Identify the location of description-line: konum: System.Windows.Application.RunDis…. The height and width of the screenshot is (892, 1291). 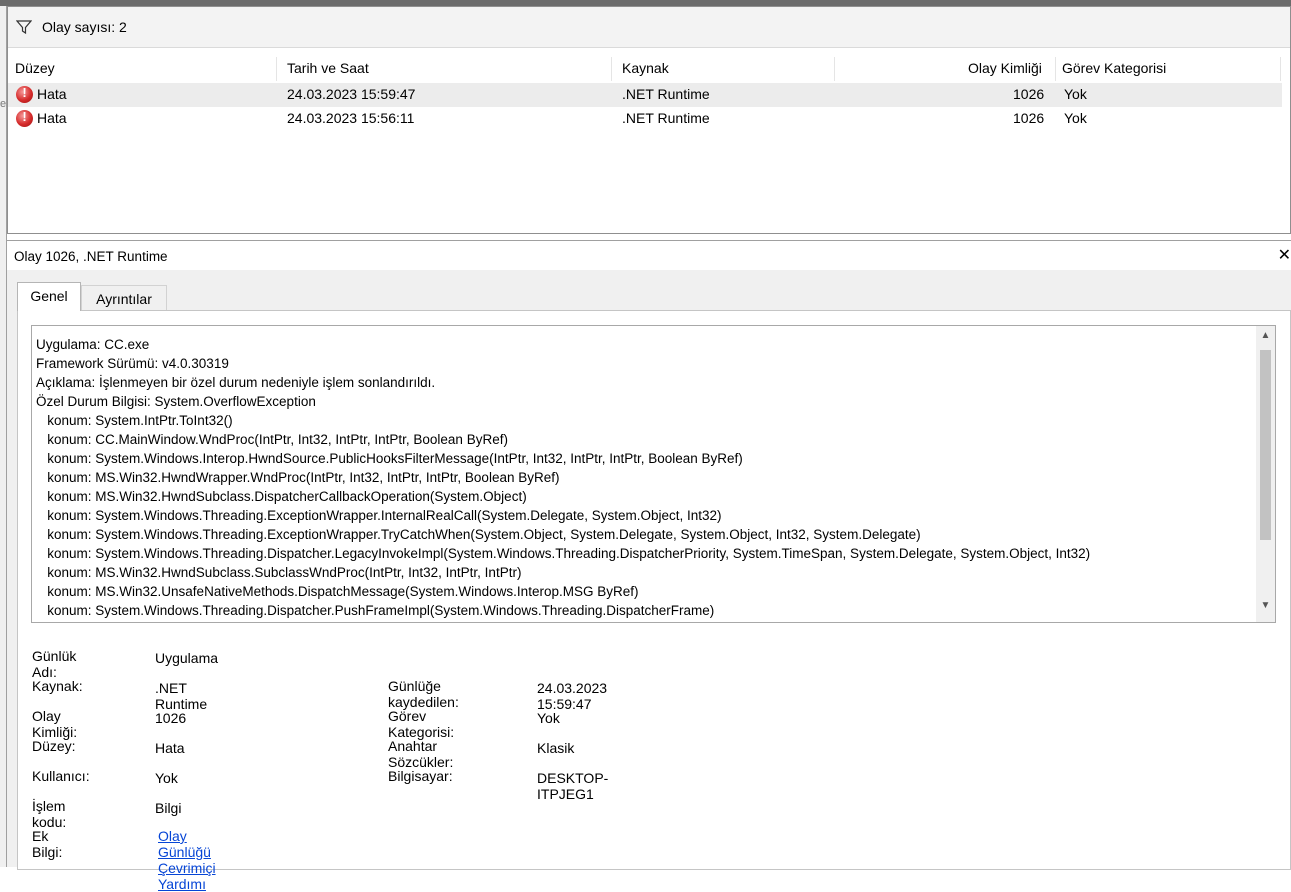
(563, 621).